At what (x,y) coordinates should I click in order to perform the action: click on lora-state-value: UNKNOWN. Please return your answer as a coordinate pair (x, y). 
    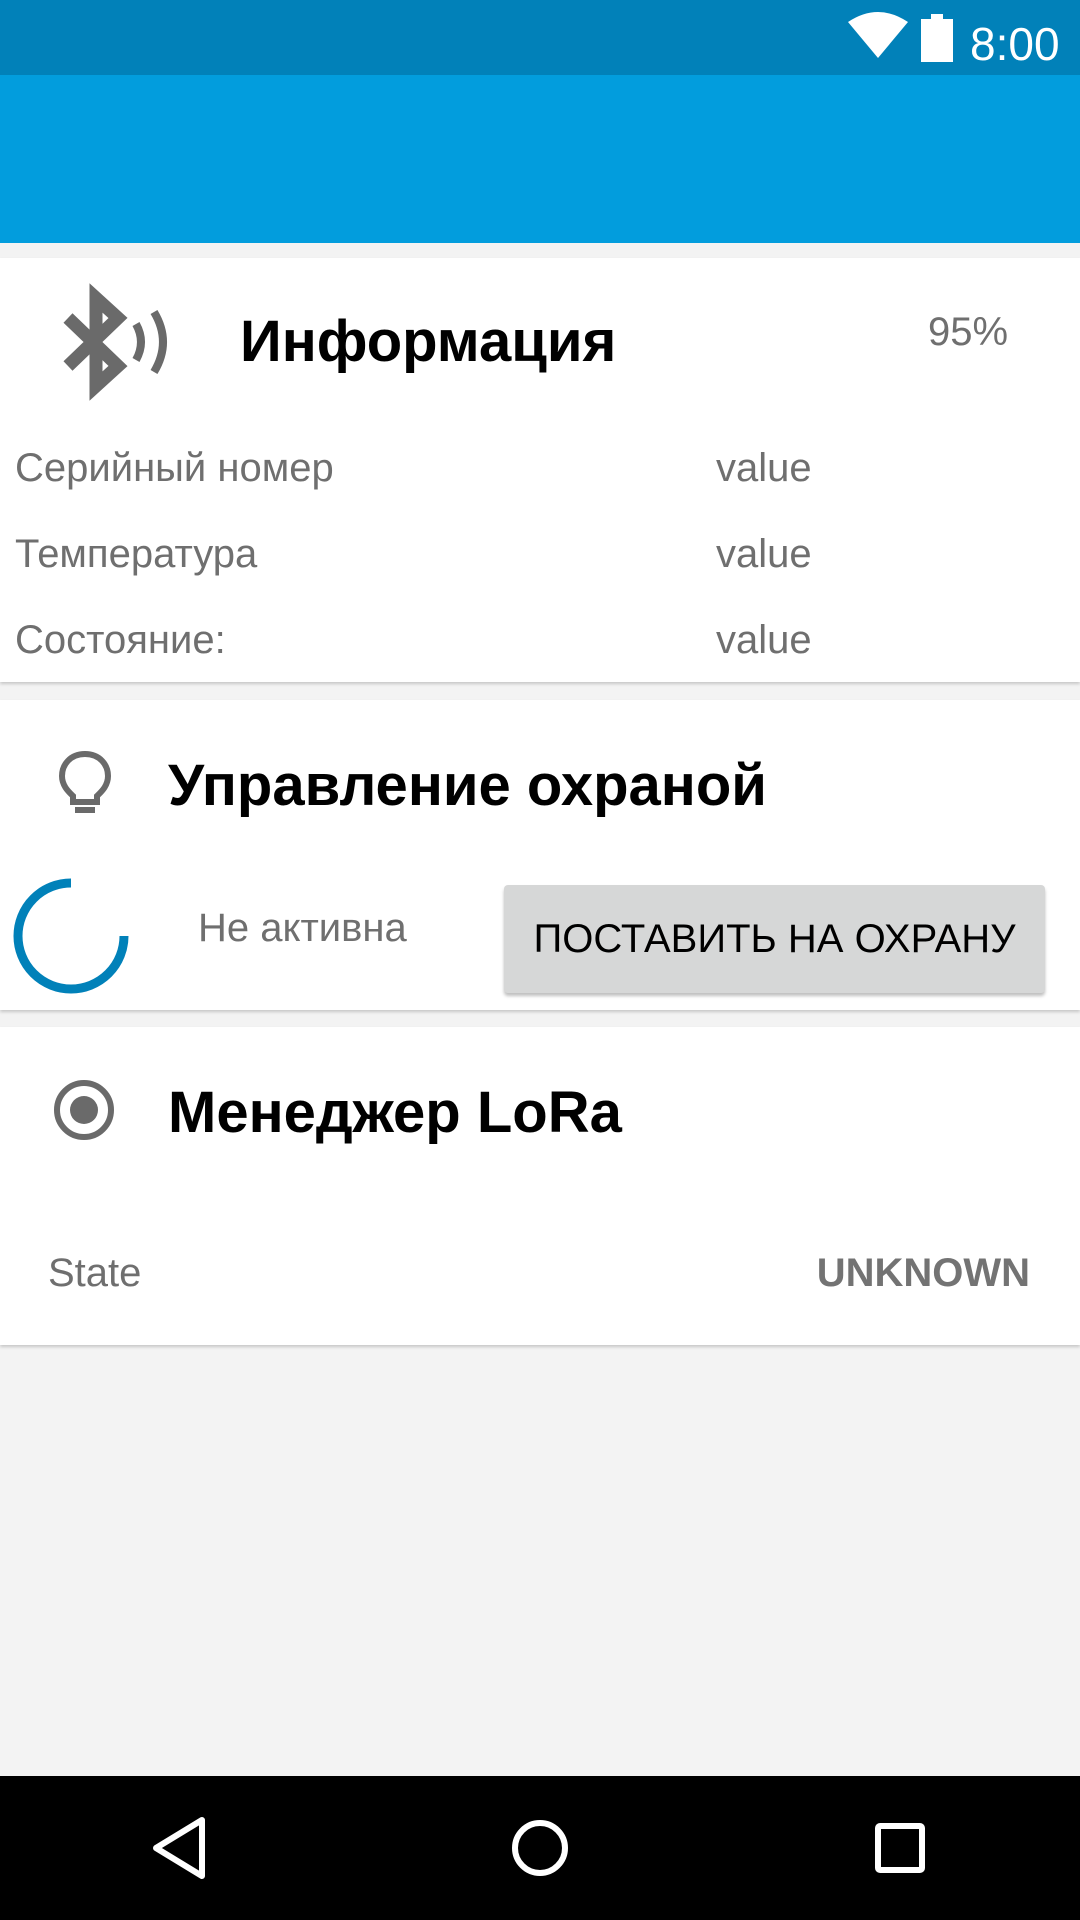
    Looking at the image, I should click on (923, 1273).